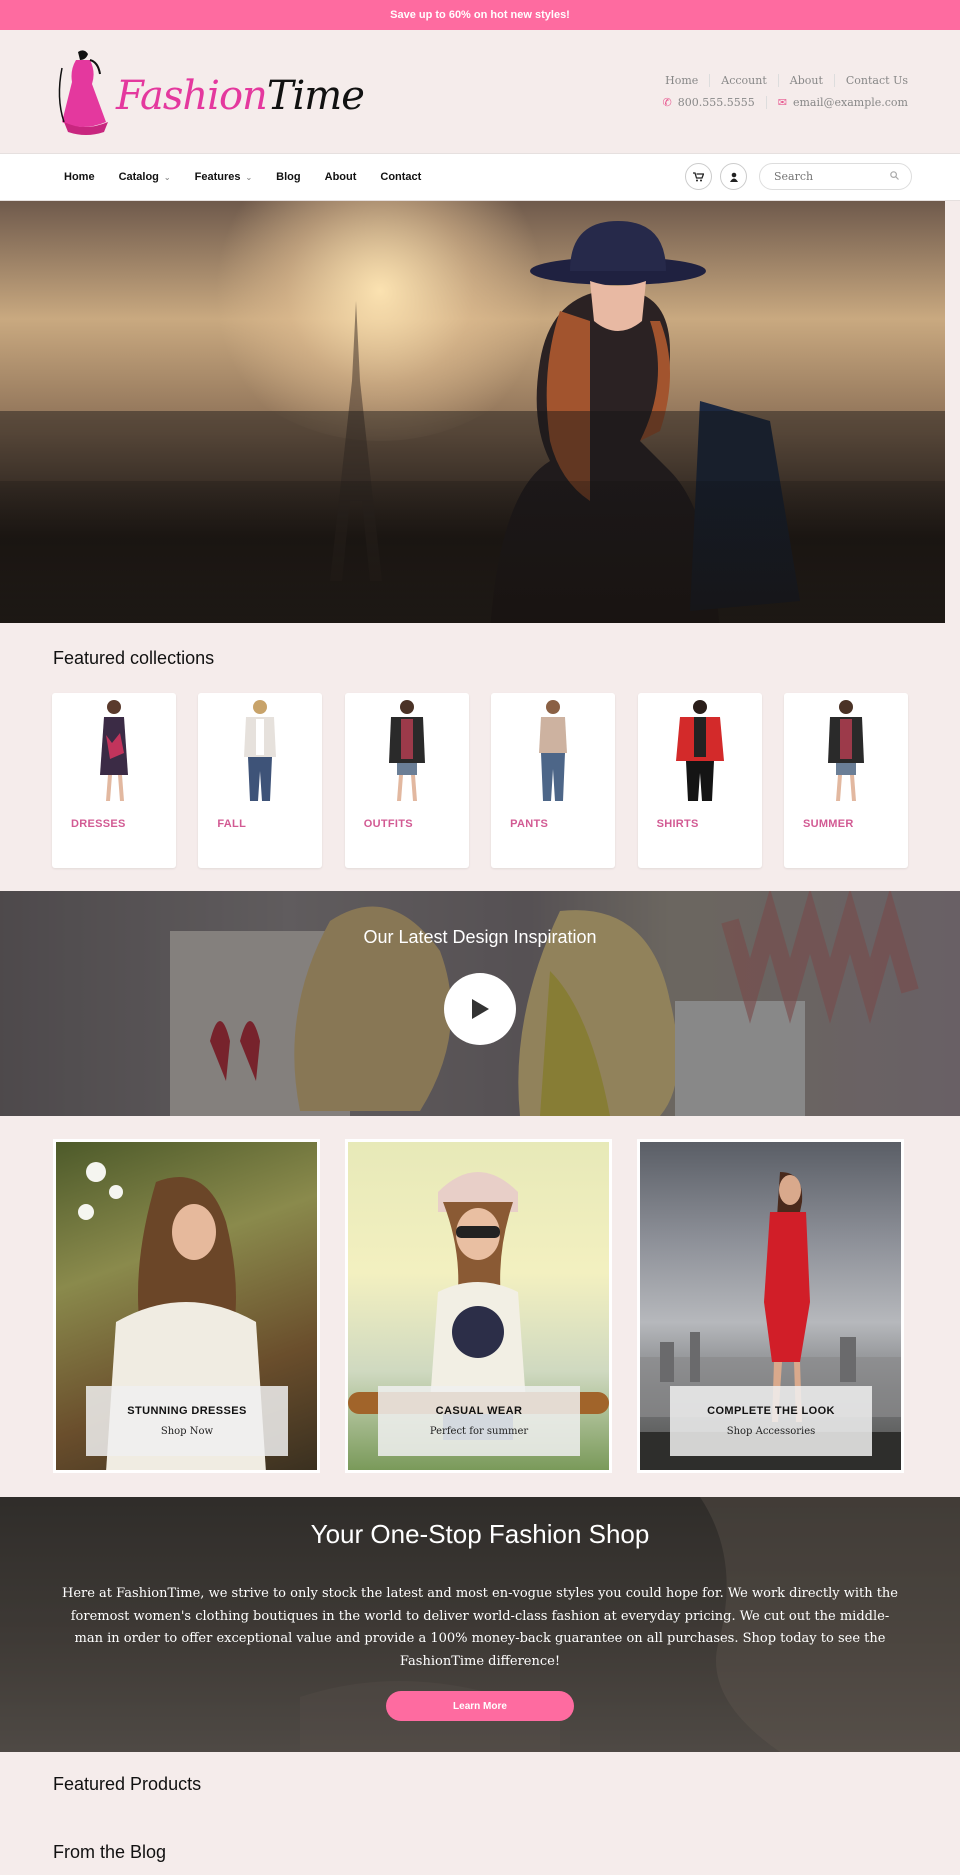 Image resolution: width=960 pixels, height=1875 pixels. I want to click on nav-item-label: Home, so click(79, 177).